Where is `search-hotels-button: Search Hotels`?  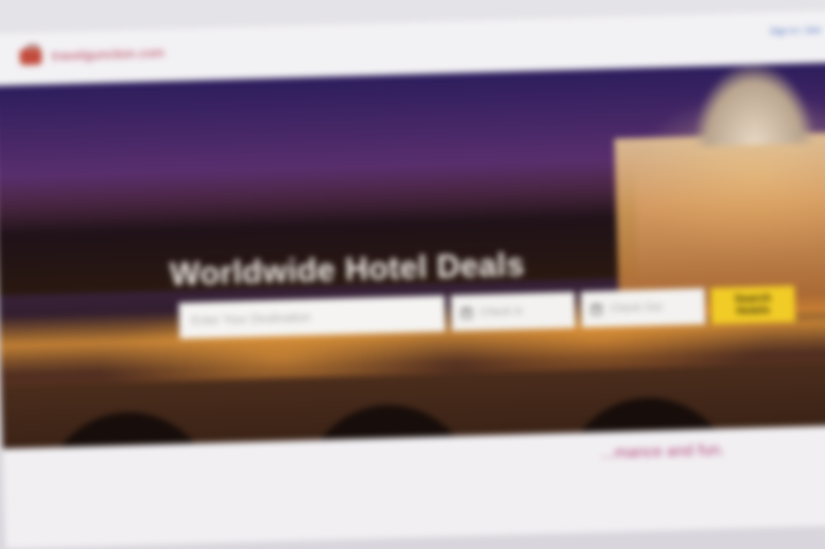 search-hotels-button: Search Hotels is located at coordinates (753, 304).